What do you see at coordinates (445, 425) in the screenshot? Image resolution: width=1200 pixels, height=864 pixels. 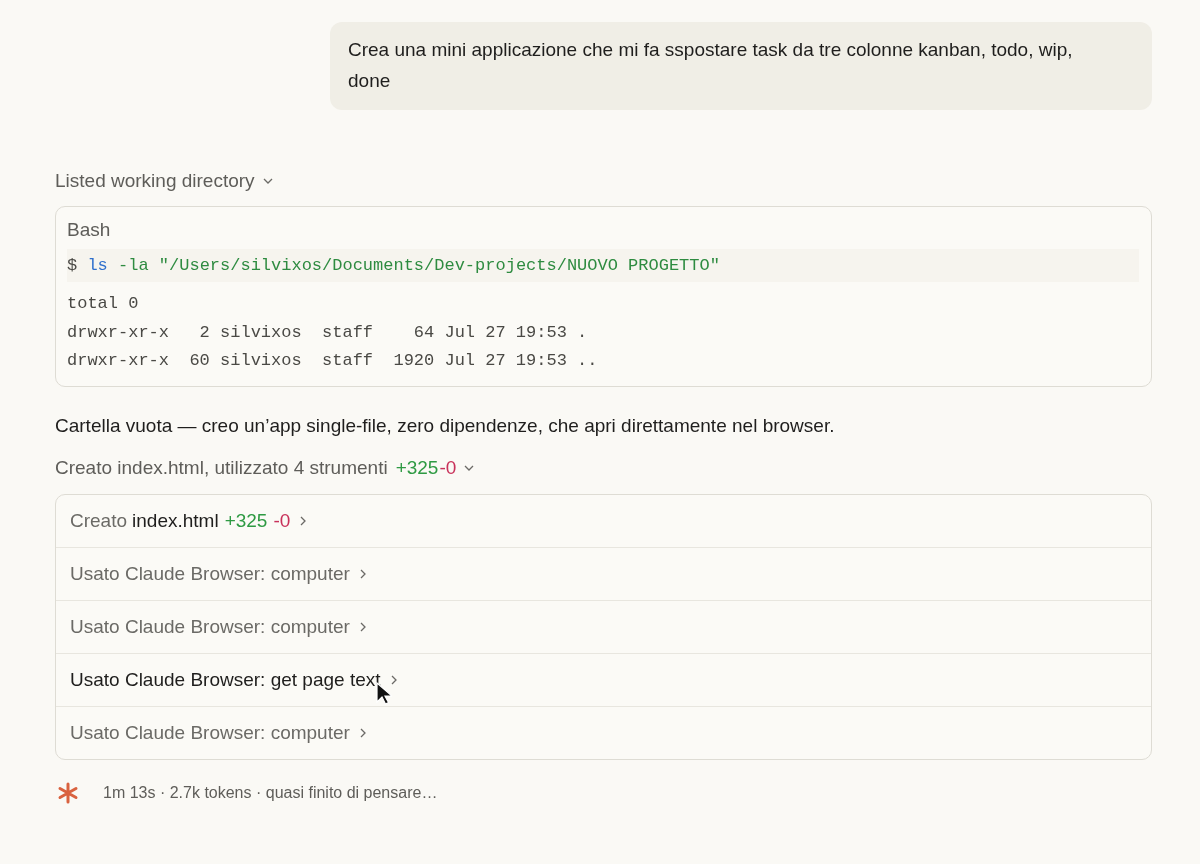 I see `assistant-message: Cartella vuota — creo un’app single-file, zero dipendenze, che apri direttamente nel browser.` at bounding box center [445, 425].